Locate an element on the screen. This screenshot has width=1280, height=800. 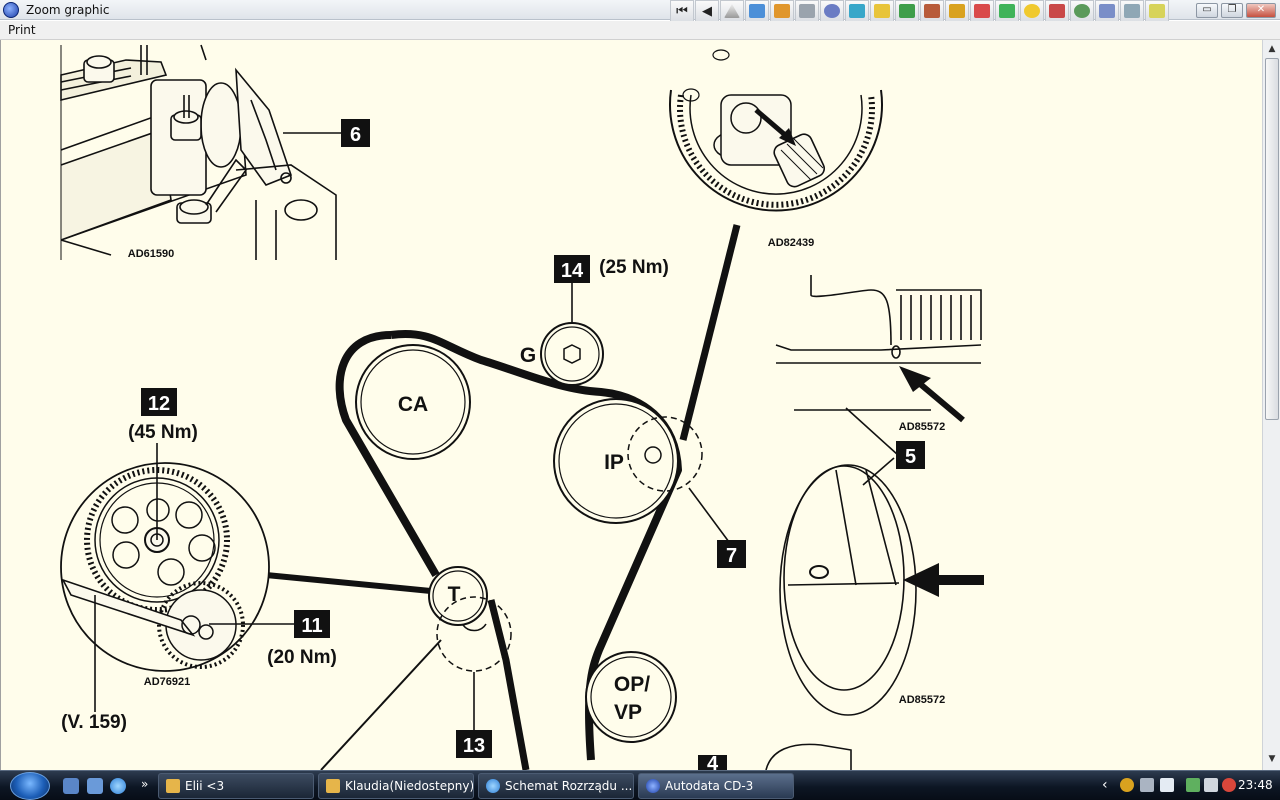
pulley-vp-label: VP is located at coordinates (628, 712).